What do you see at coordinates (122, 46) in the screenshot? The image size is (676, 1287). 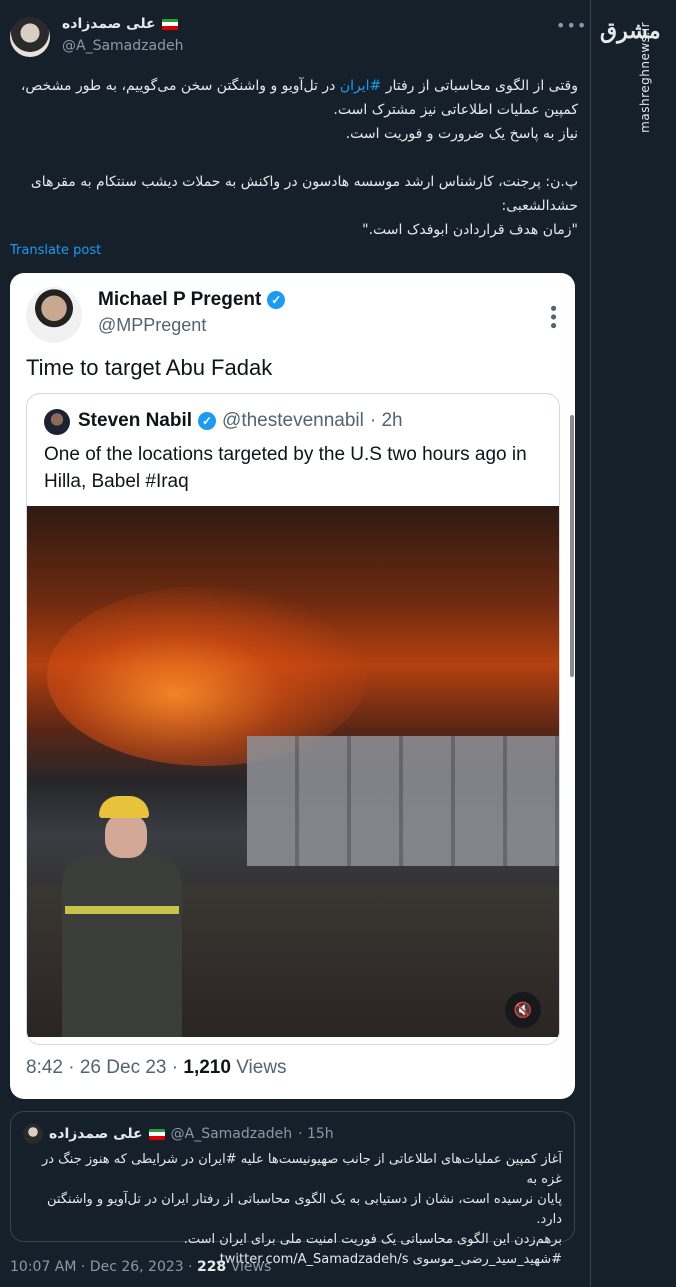 I see `author-handle: @A_Samadzadeh` at bounding box center [122, 46].